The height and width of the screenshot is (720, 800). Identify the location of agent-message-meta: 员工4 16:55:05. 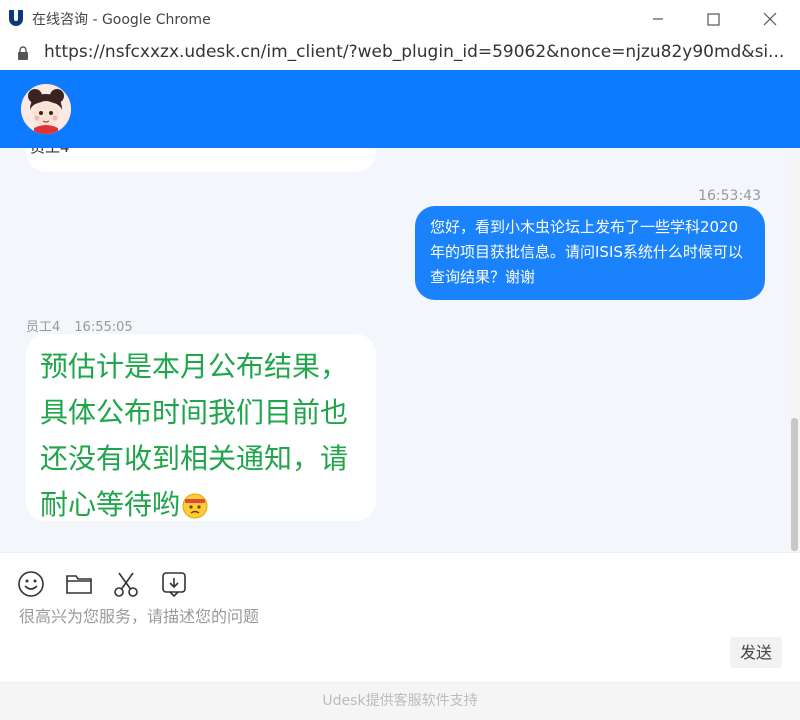
(86, 325).